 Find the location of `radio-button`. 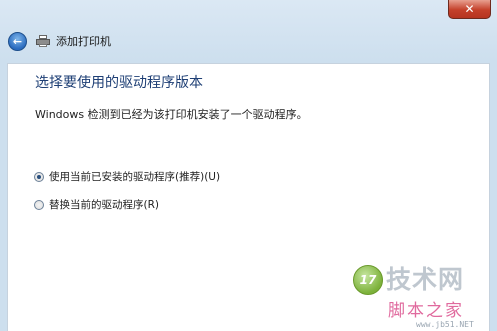

radio-button is located at coordinates (39, 204).